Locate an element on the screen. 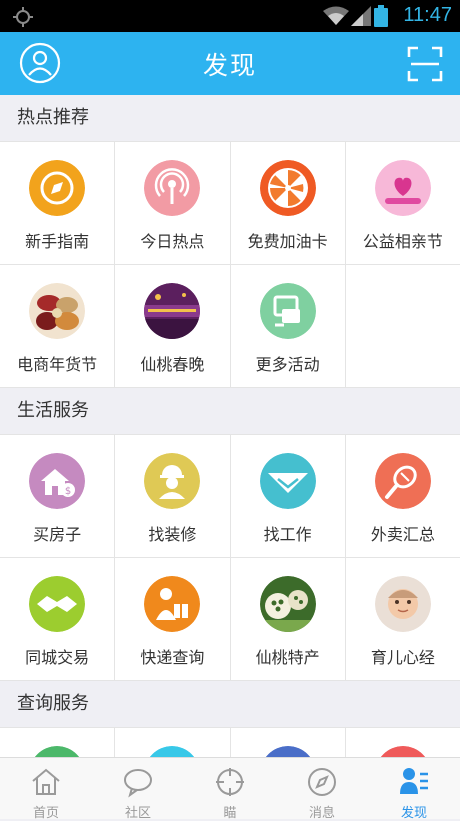 This screenshot has width=460, height=821. grid-item-fuel-card: 免费加油卡 is located at coordinates (287, 203).